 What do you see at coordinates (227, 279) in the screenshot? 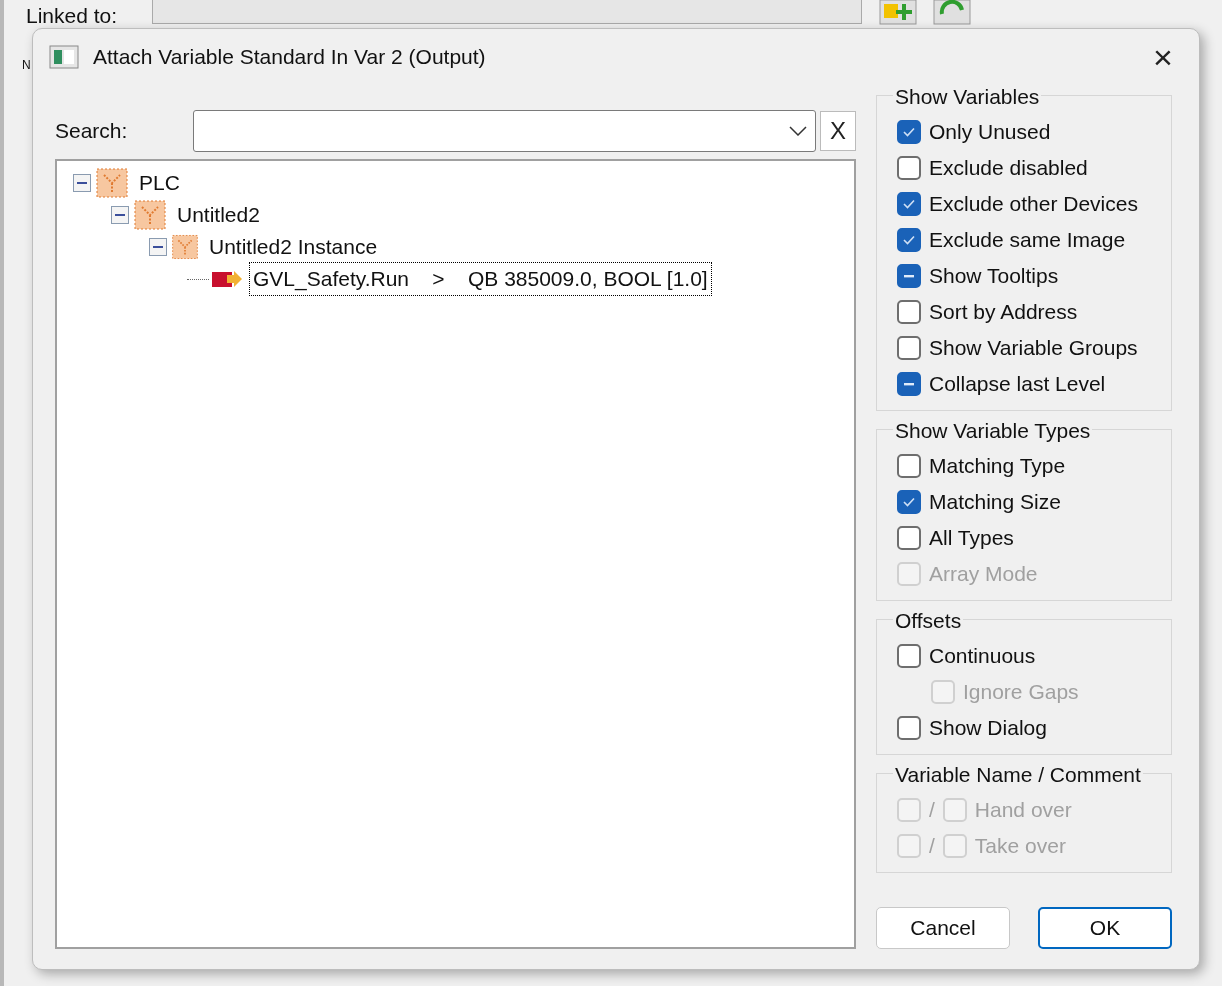
I see `output-variable-icon` at bounding box center [227, 279].